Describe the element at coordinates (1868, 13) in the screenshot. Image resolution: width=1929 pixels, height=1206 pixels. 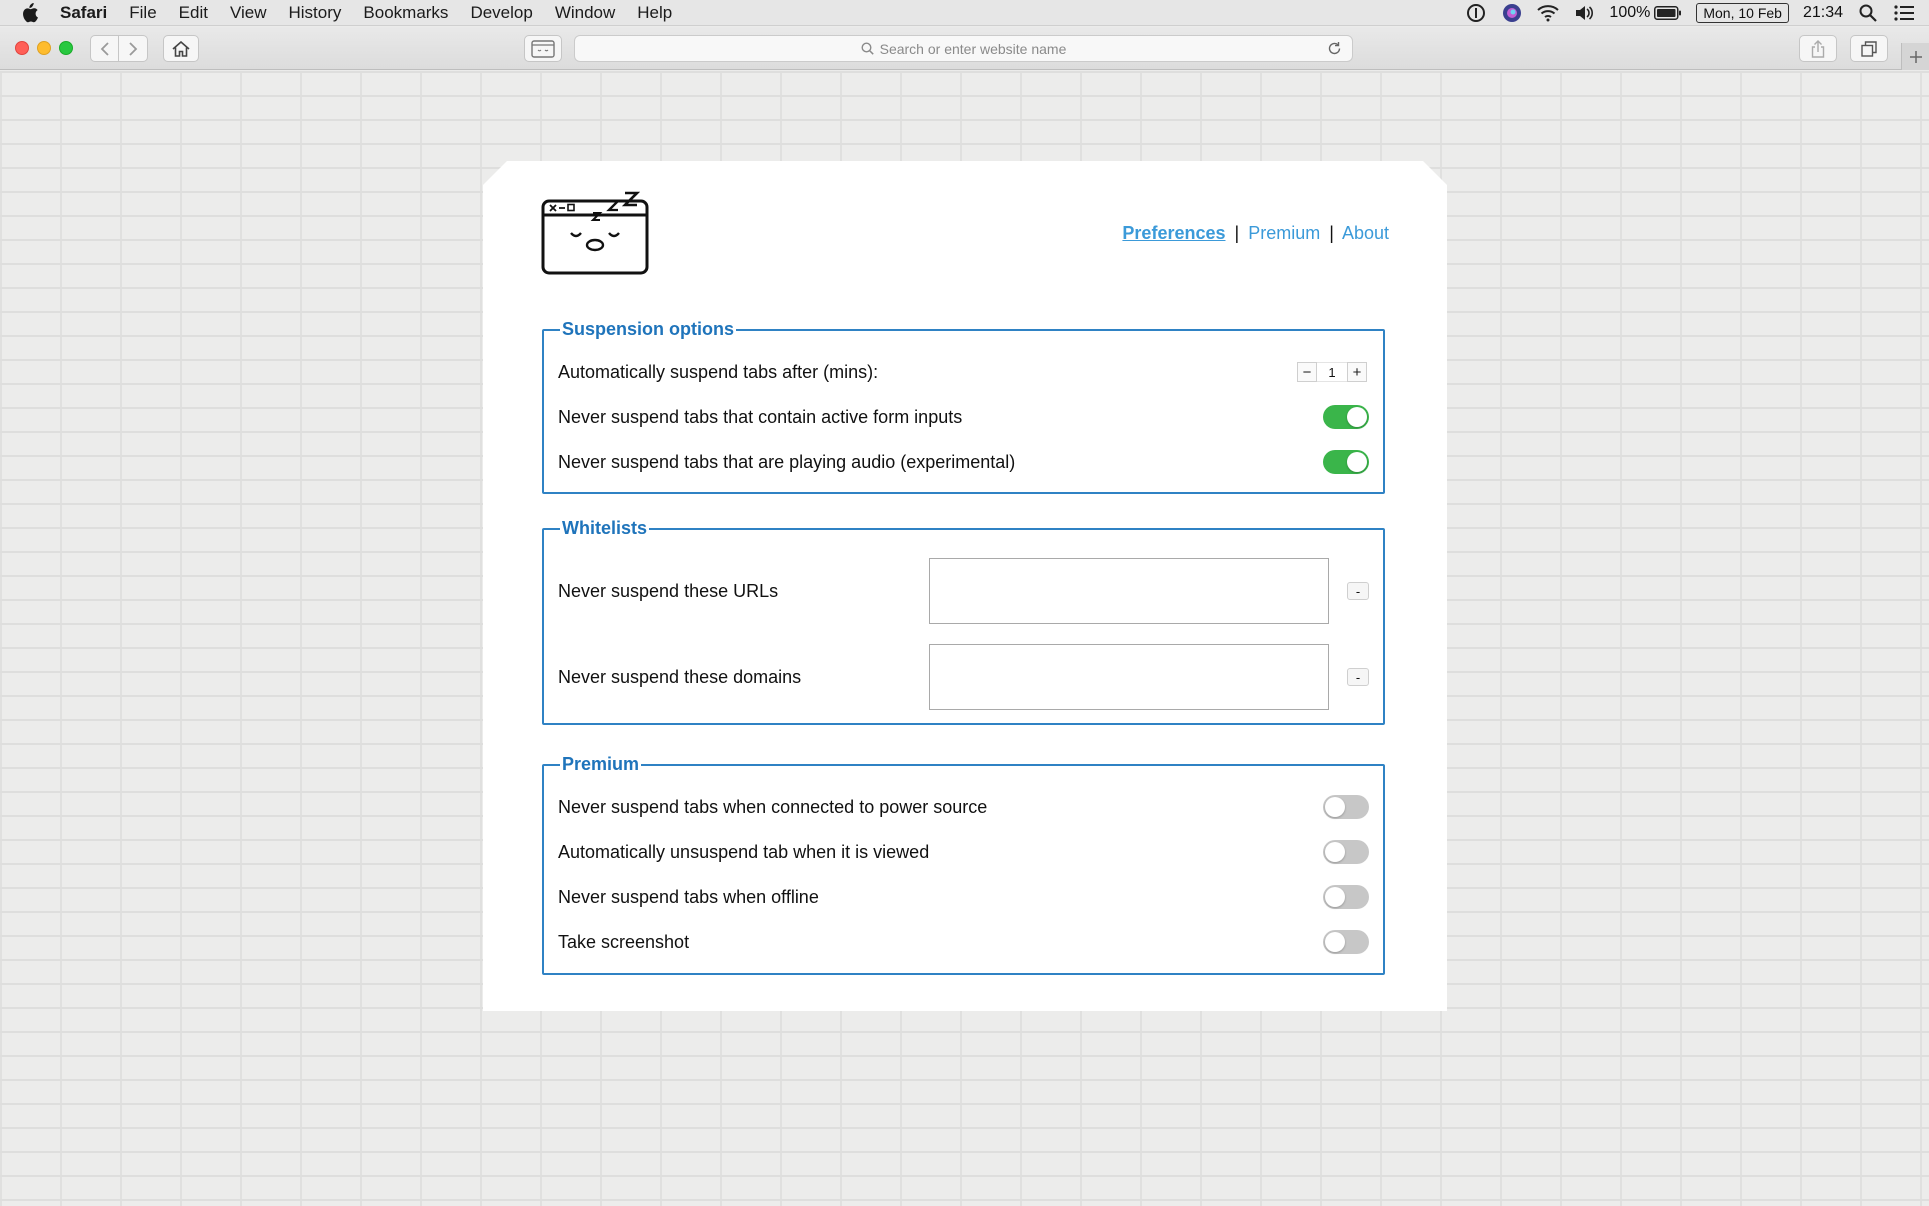
I see `spotlight-search-icon` at that location.